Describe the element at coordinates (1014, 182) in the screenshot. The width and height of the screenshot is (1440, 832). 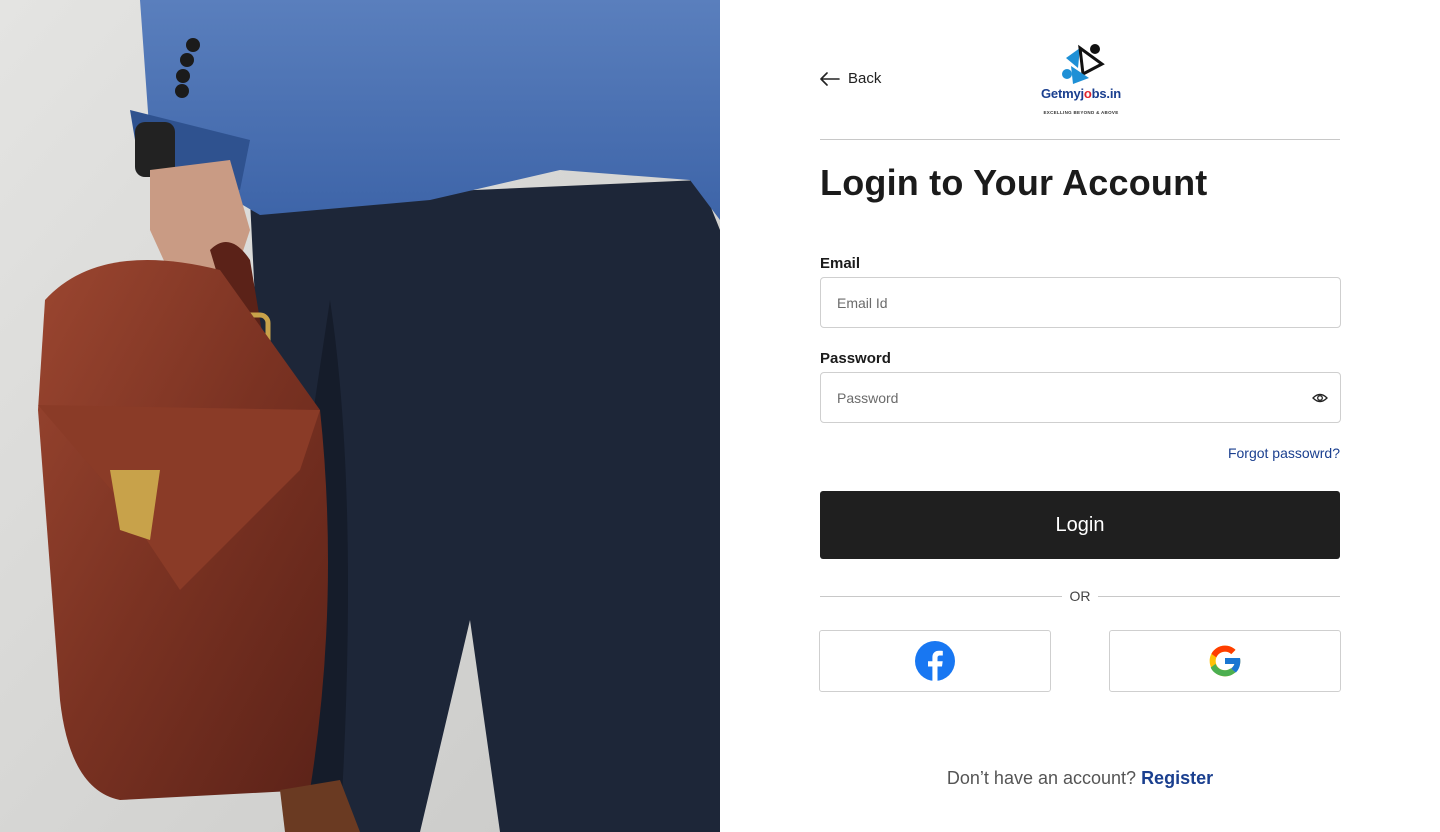
I see `page-title: Login to Your Account` at that location.